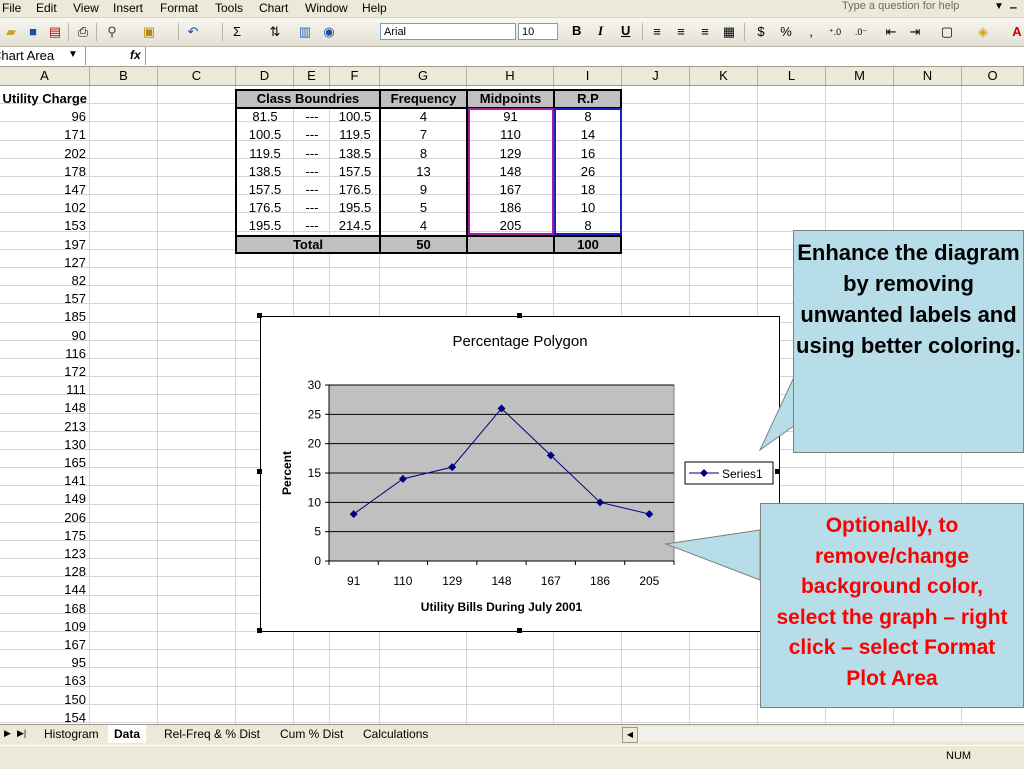  What do you see at coordinates (86, 8) in the screenshot?
I see `menu-view: View` at bounding box center [86, 8].